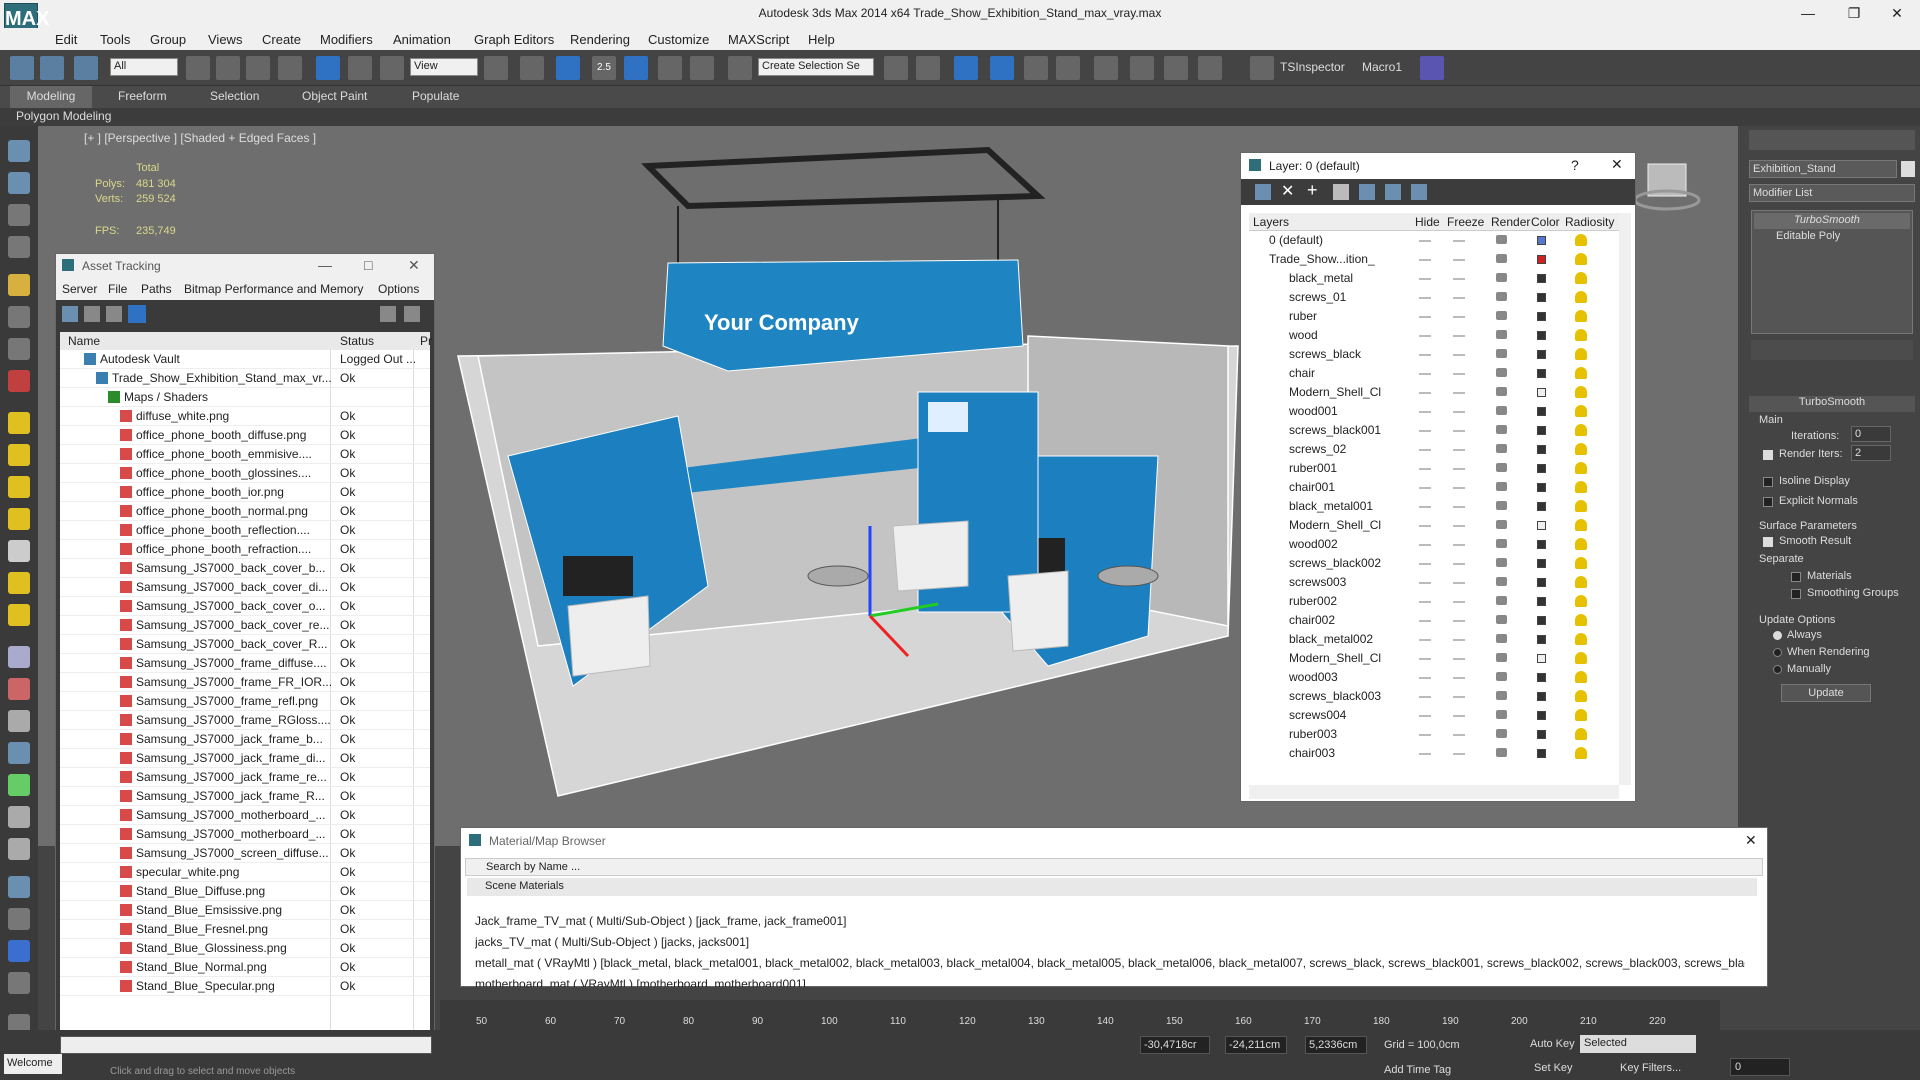 This screenshot has height=1080, width=1920. What do you see at coordinates (19, 519) in the screenshot?
I see `torus-icon` at bounding box center [19, 519].